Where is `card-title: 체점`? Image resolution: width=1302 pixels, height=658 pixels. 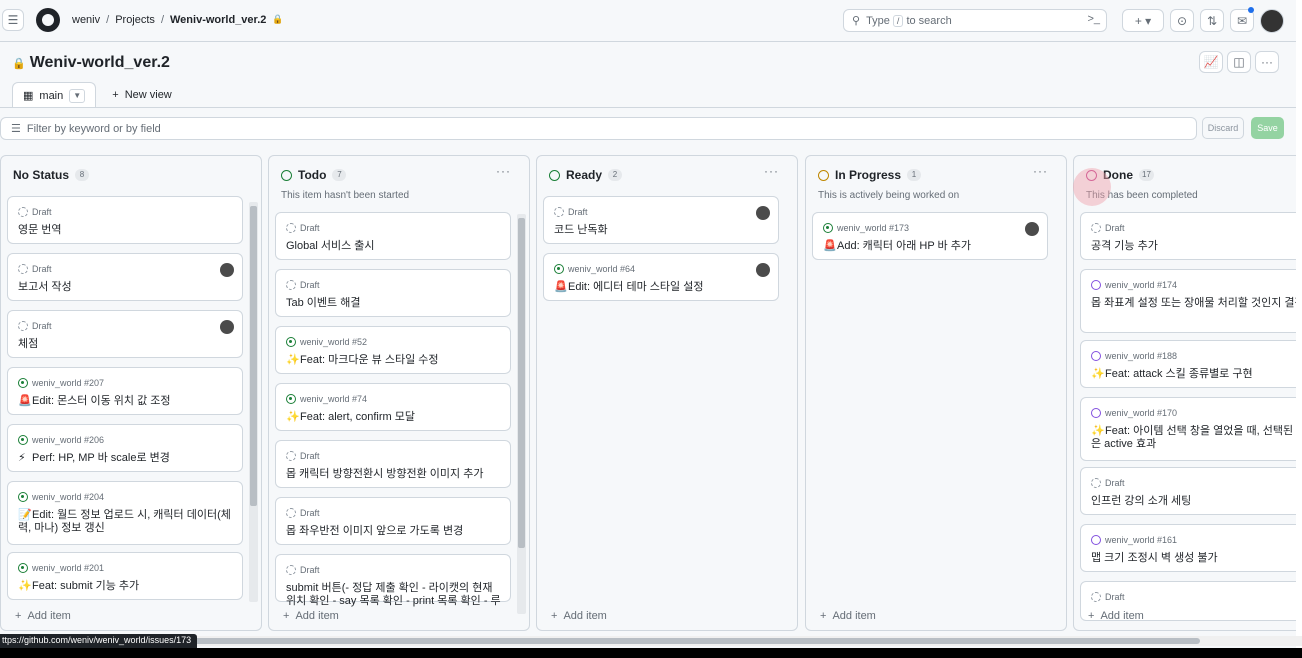 card-title: 체점 is located at coordinates (126, 344).